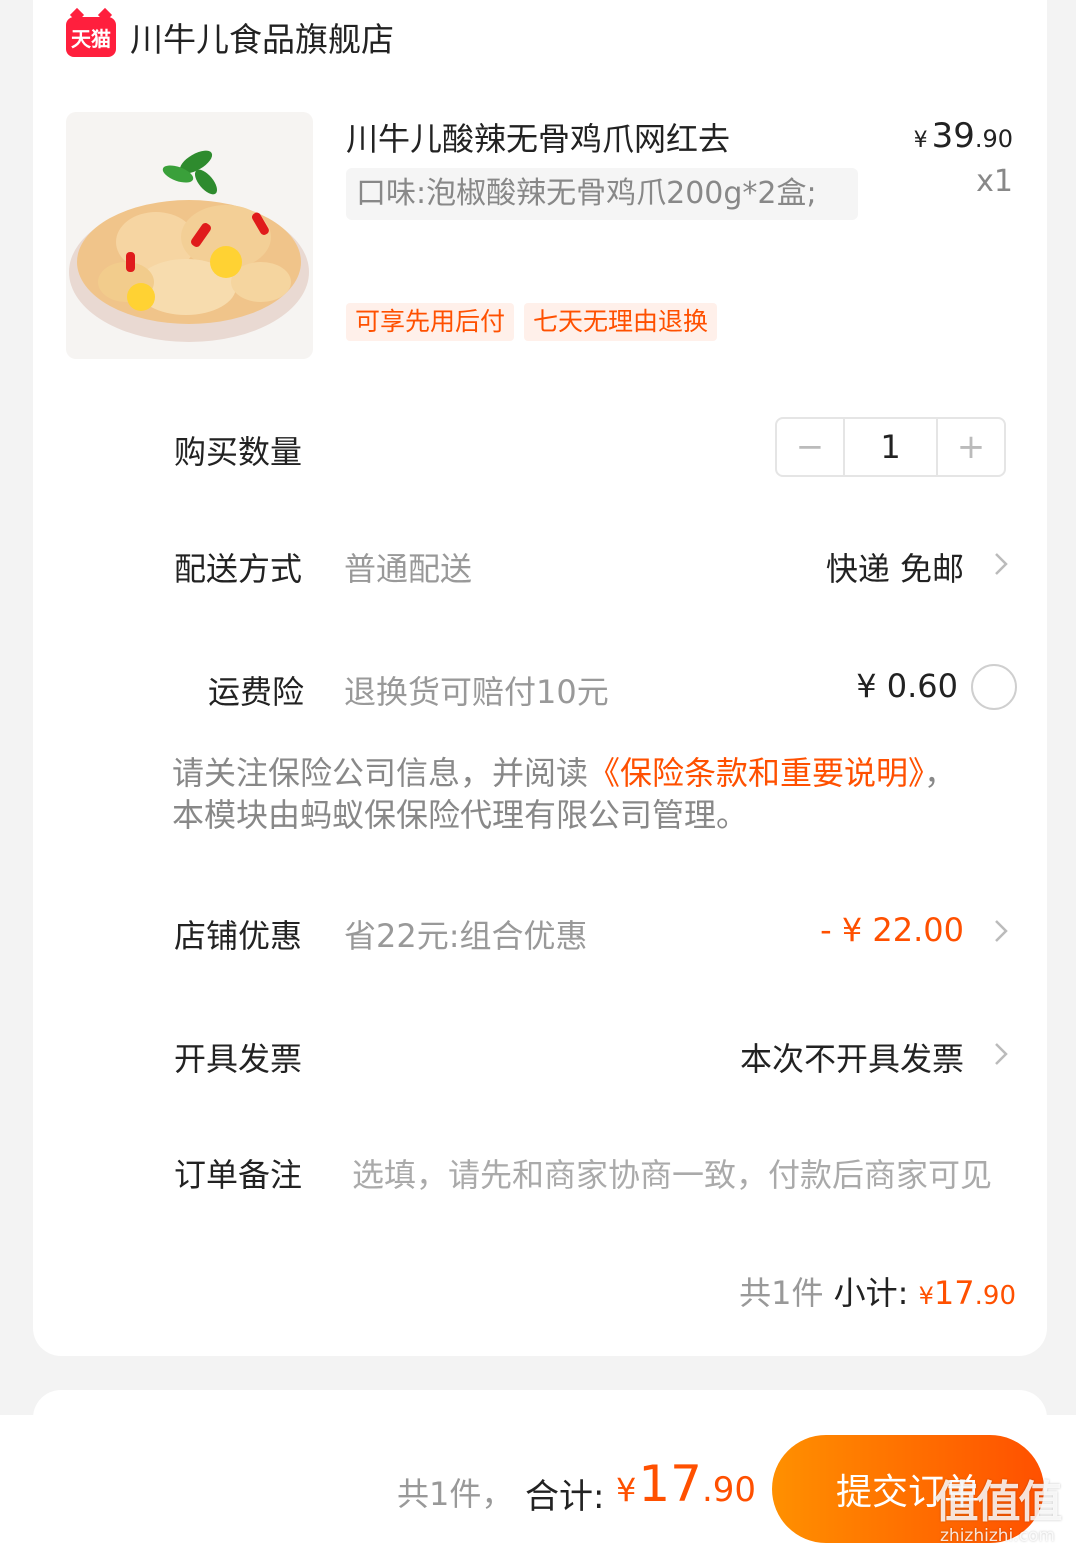 The width and height of the screenshot is (1076, 1558). What do you see at coordinates (466, 936) in the screenshot?
I see `discount-sub: 省22元:组合优惠` at bounding box center [466, 936].